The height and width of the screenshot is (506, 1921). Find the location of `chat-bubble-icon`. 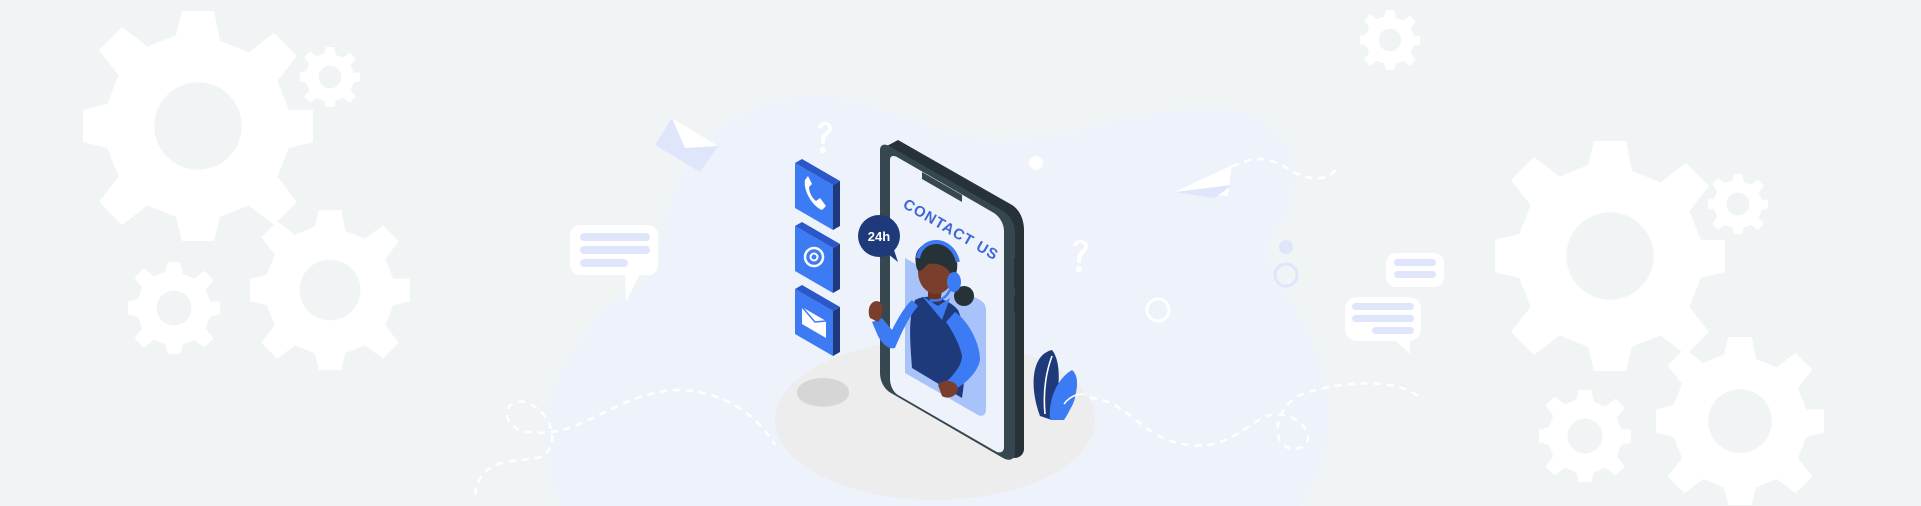

chat-bubble-icon is located at coordinates (1415, 270).